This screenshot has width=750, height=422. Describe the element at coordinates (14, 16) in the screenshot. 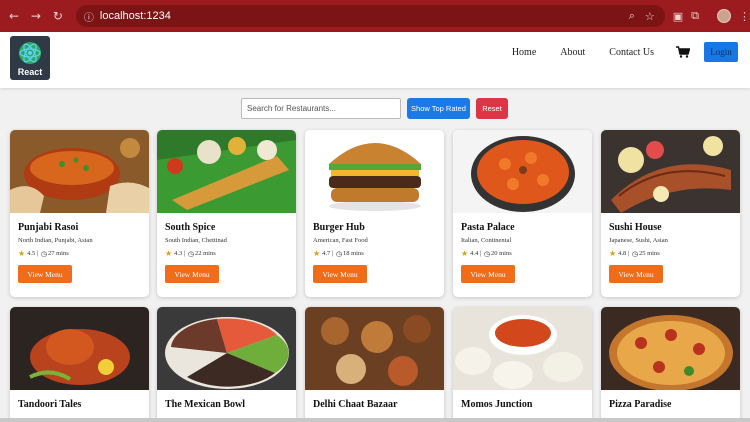

I see `back-icon: ←` at that location.